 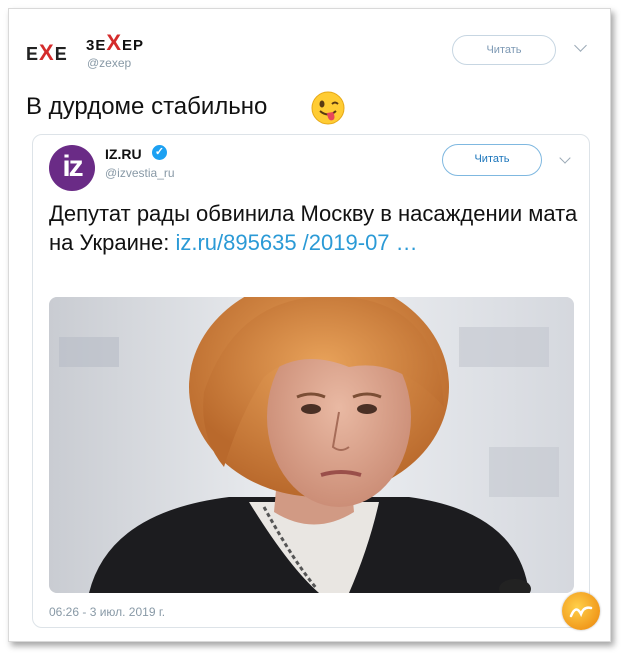 What do you see at coordinates (61, 54) in the screenshot?
I see `logo-right: E` at bounding box center [61, 54].